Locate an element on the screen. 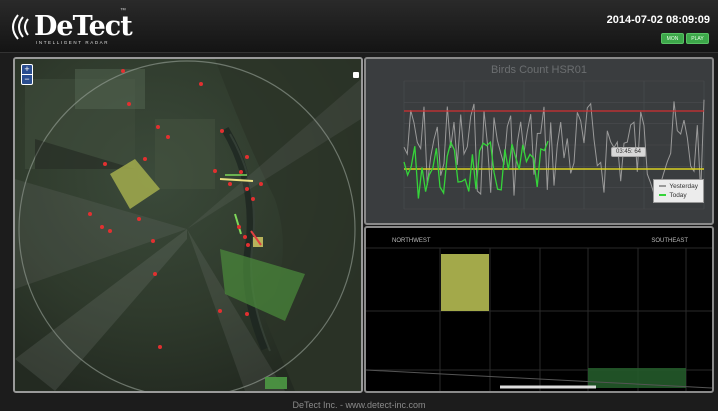  zoom-out-button: − is located at coordinates (27, 79).